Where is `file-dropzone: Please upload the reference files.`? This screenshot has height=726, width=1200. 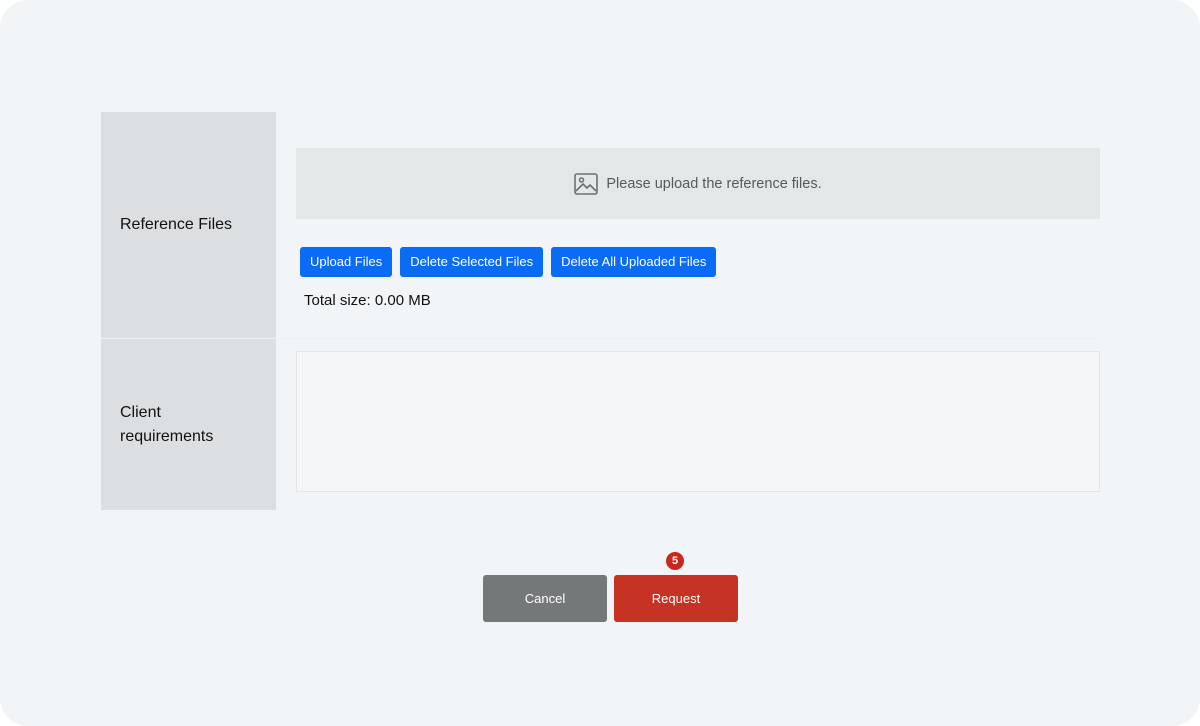
file-dropzone: Please upload the reference files. is located at coordinates (698, 183).